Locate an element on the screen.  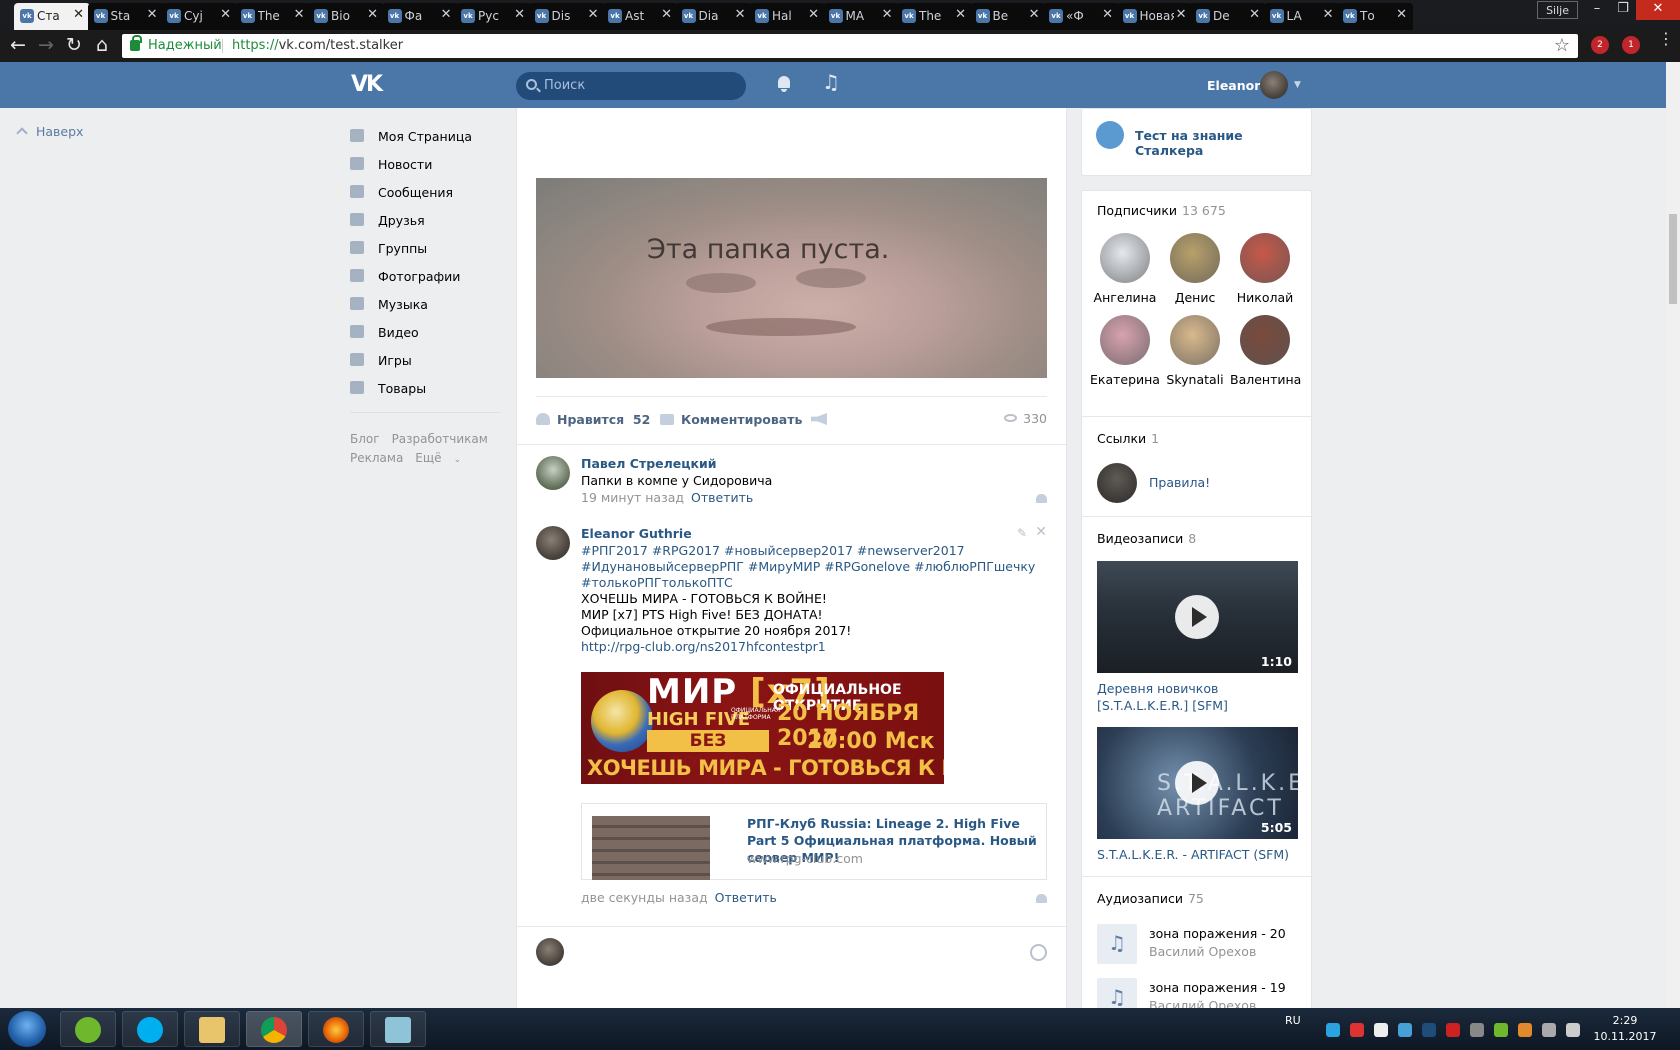
browser-tab: vk LA ✕ is located at coordinates (1301, 16).